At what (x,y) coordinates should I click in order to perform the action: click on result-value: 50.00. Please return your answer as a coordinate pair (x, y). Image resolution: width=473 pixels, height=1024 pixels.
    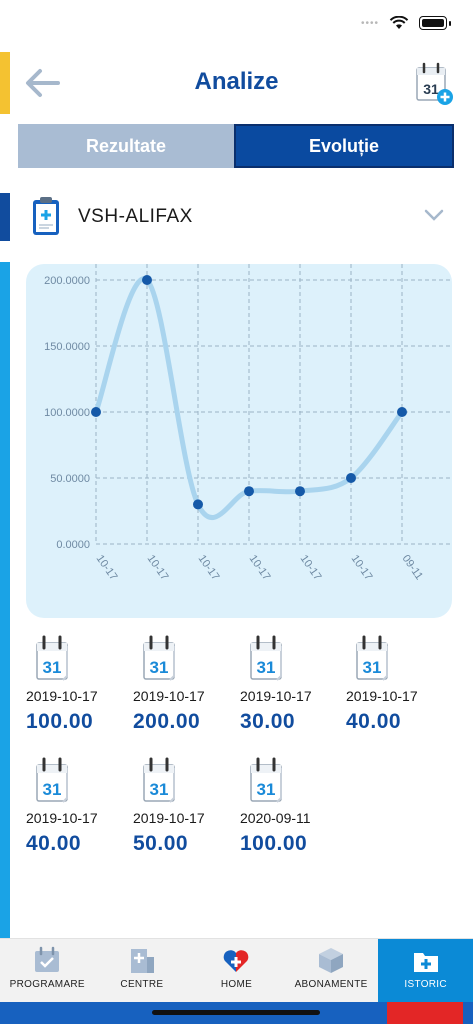
    Looking at the image, I should click on (161, 843).